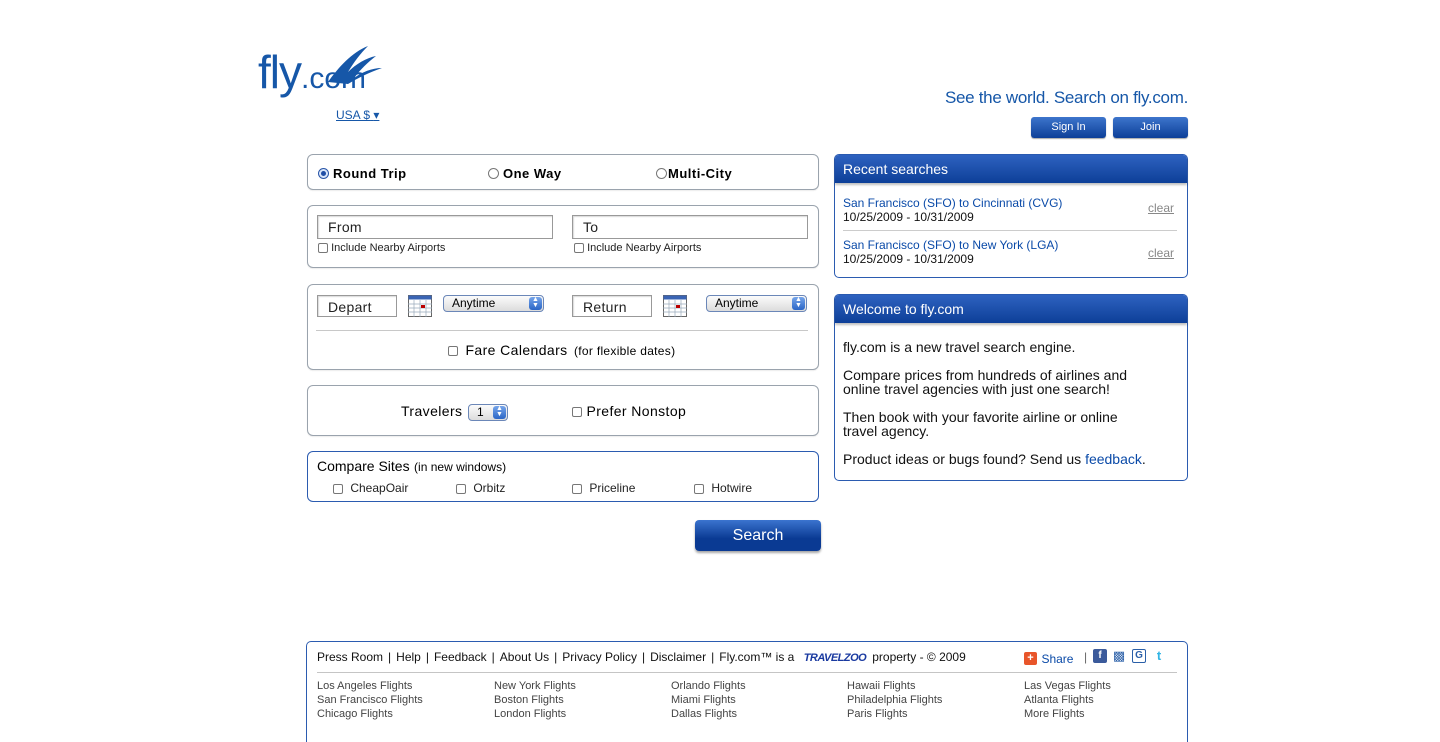  I want to click on city-flight-link: Paris Flights, so click(894, 714).